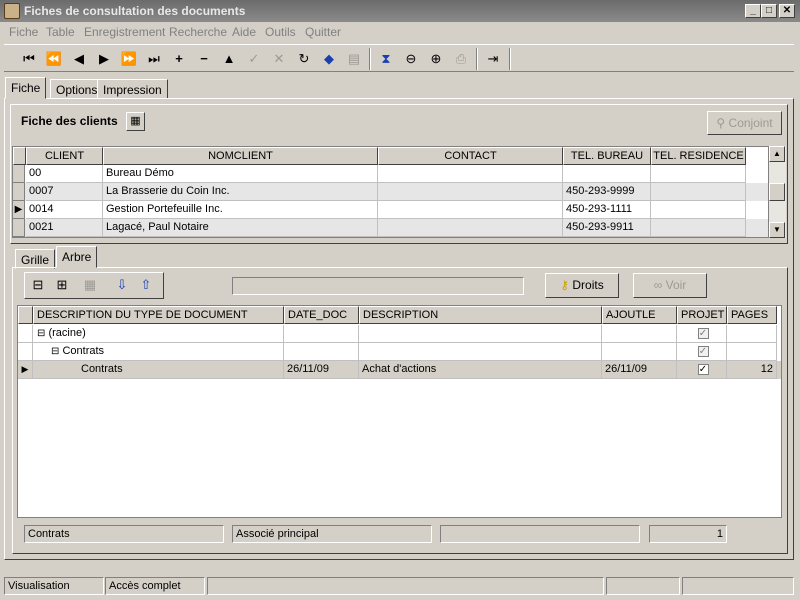 The height and width of the screenshot is (600, 800). I want to click on disk-icon: ▤, so click(354, 59).